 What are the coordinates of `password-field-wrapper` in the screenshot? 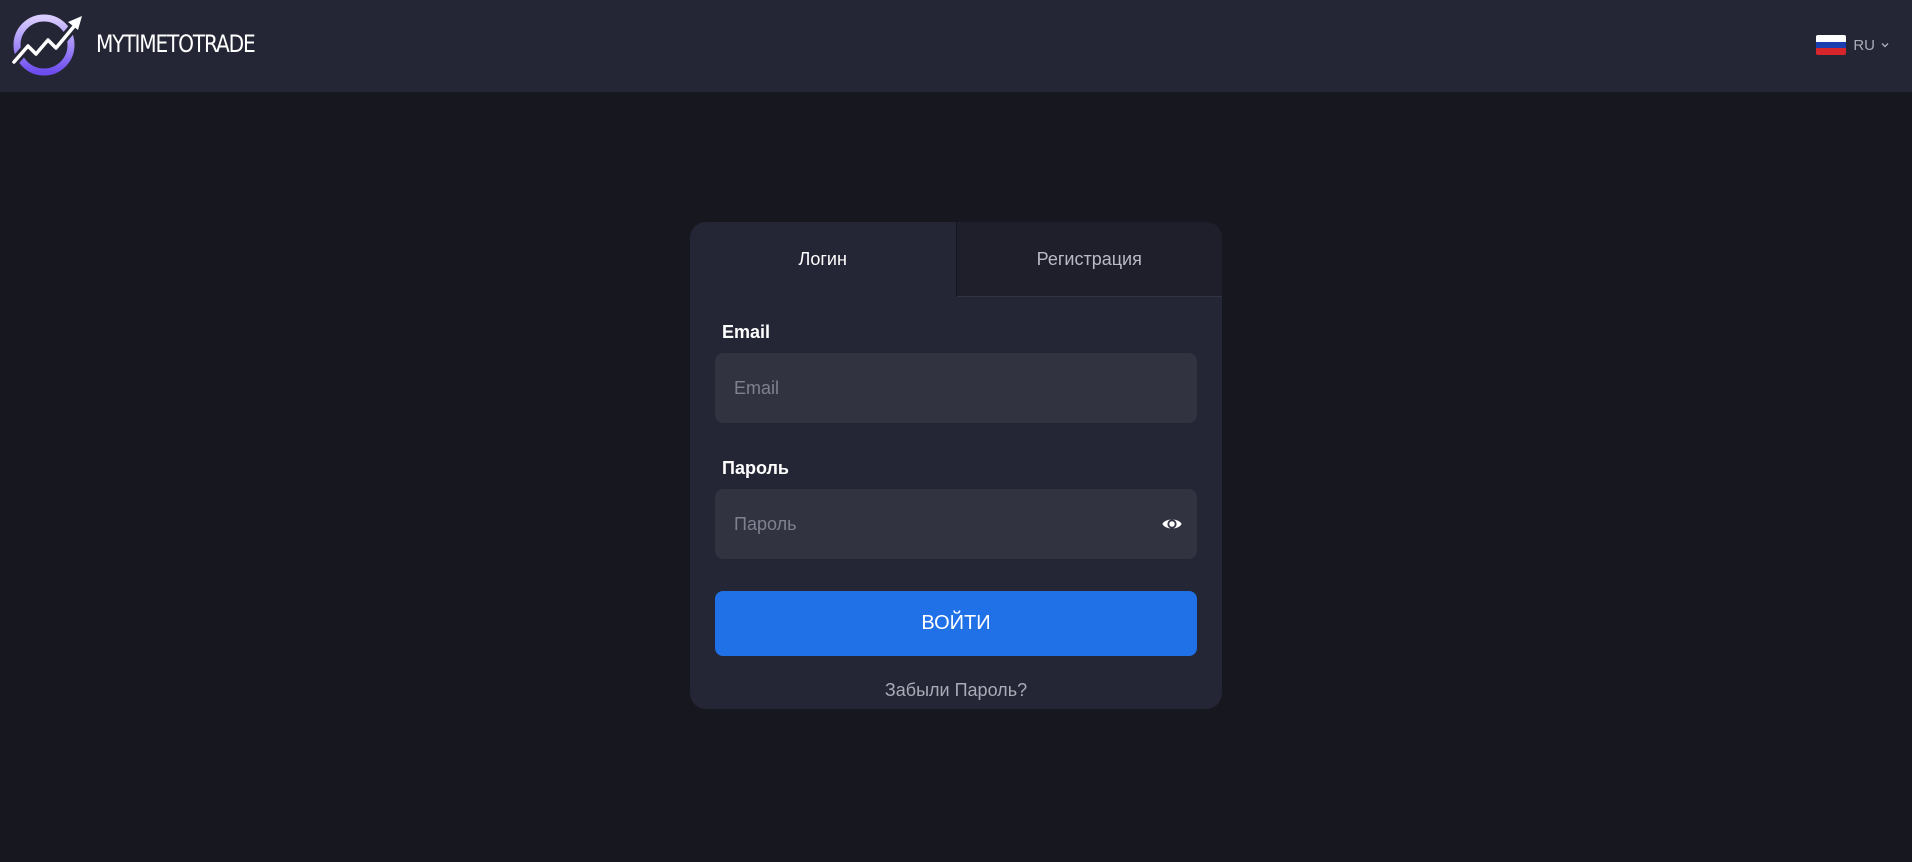 It's located at (956, 524).